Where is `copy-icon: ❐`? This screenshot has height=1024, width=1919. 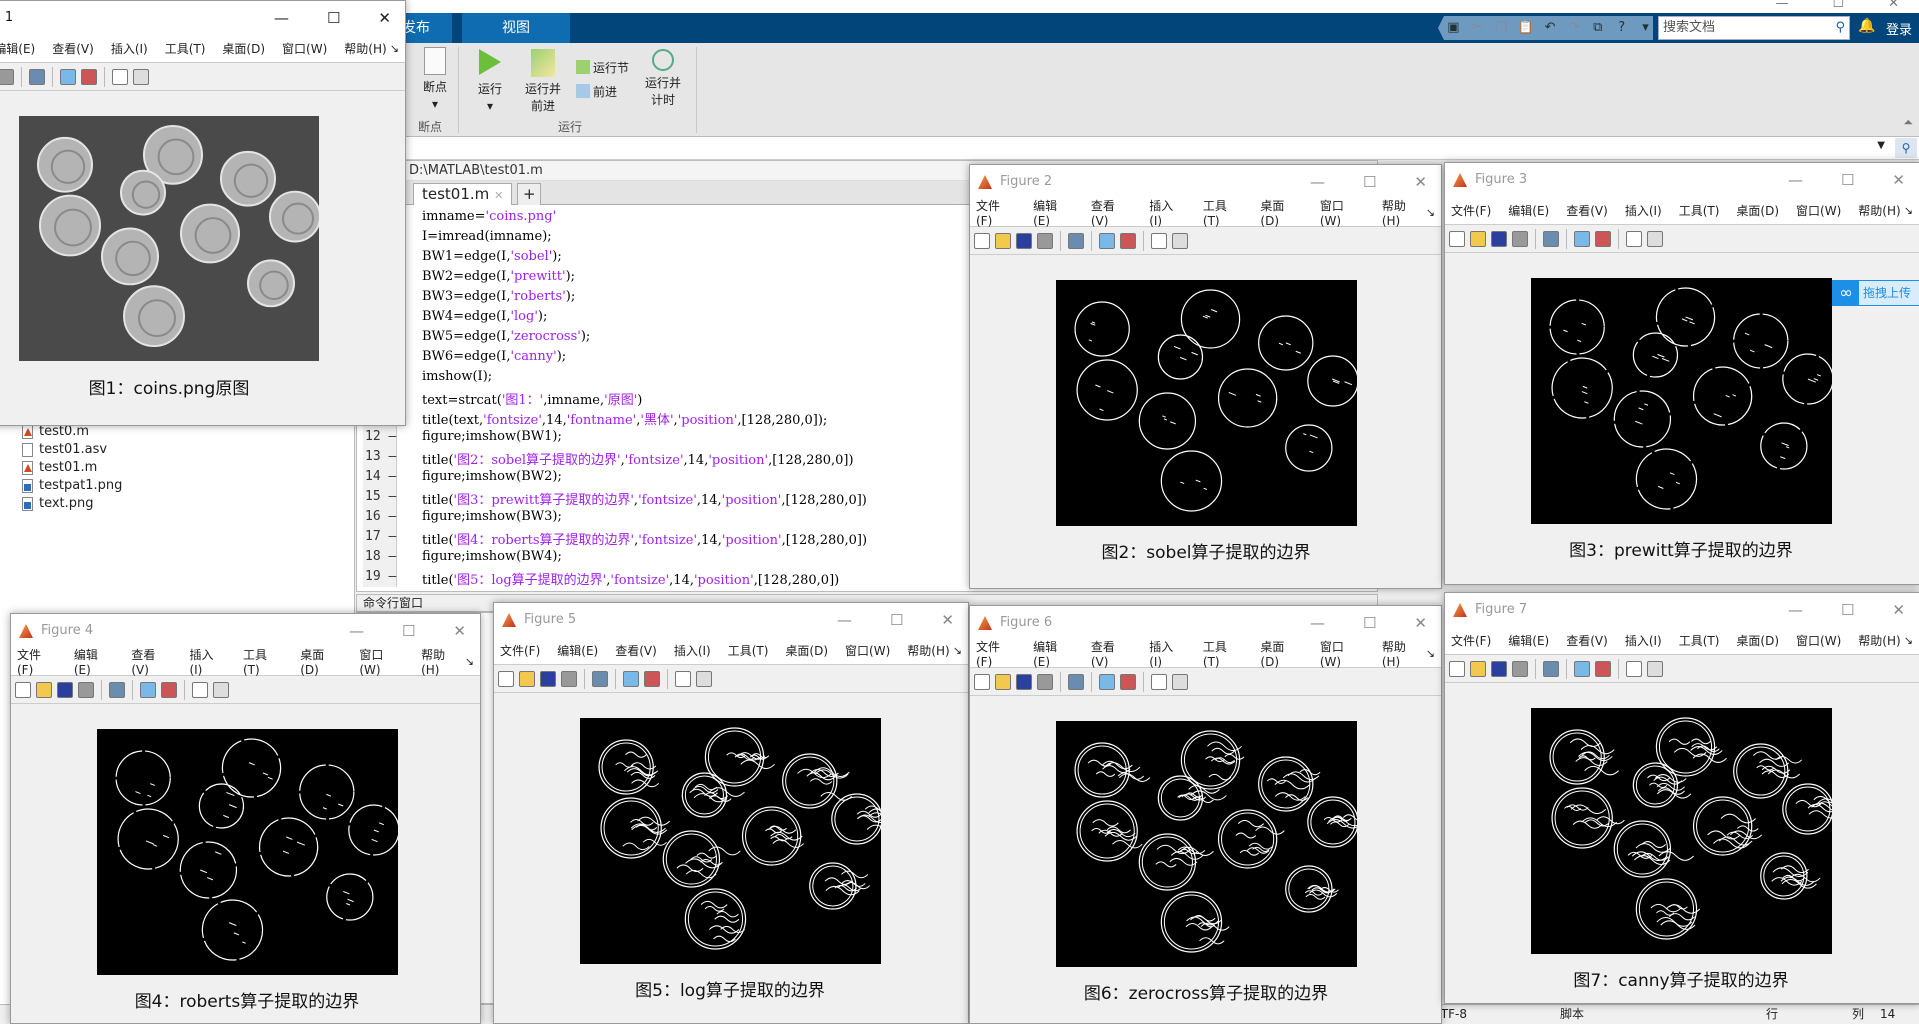
copy-icon: ❐ is located at coordinates (1501, 28).